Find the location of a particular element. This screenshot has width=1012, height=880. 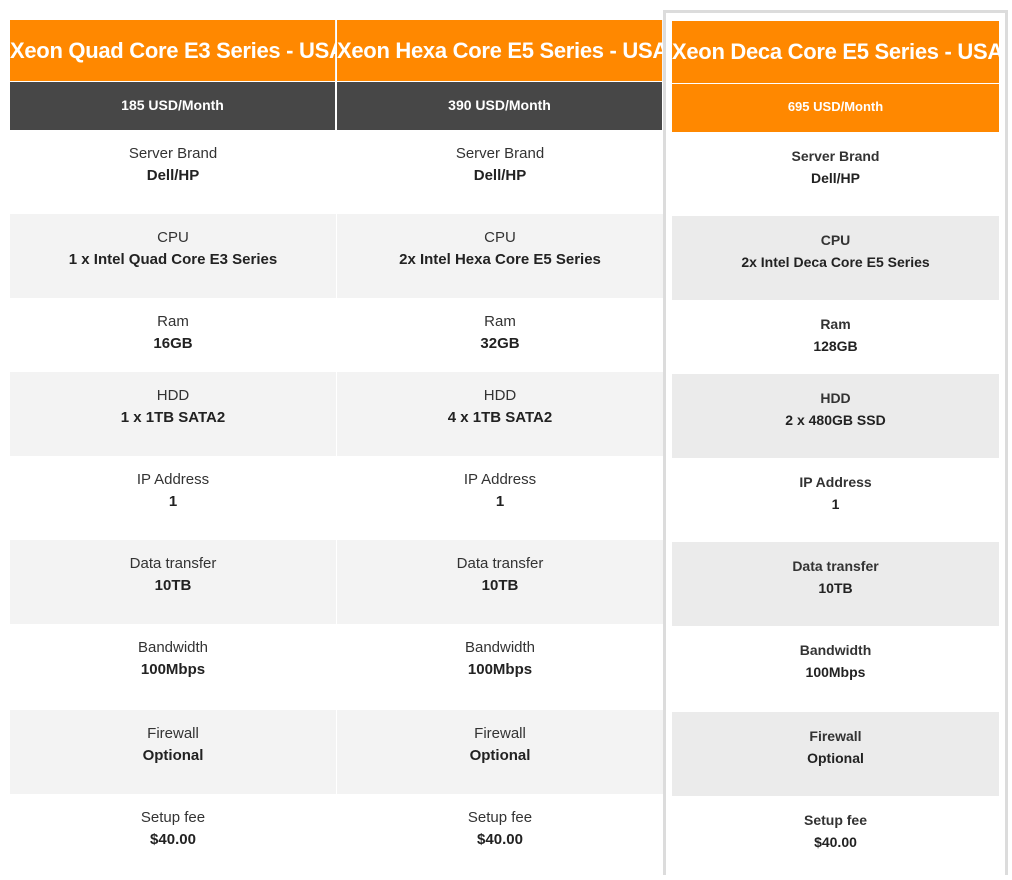

plan-price: 390 USD/Month is located at coordinates (500, 106).